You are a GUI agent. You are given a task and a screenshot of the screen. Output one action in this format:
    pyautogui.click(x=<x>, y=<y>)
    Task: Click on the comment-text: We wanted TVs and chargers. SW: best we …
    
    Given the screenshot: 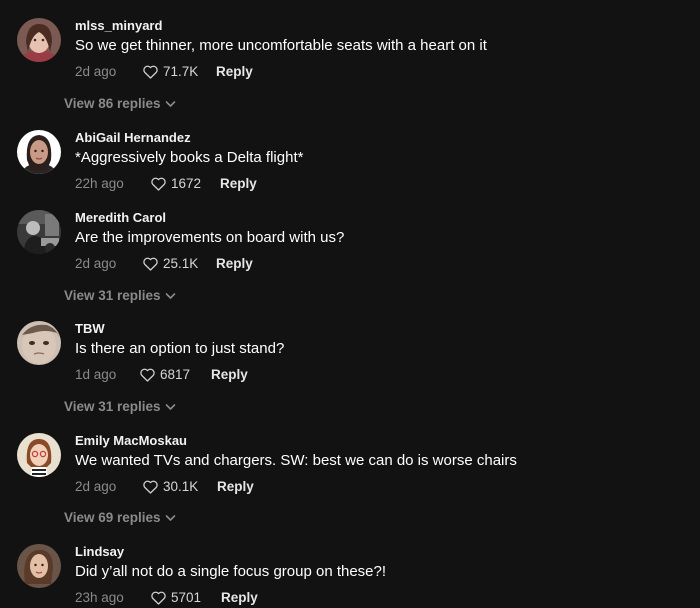 What is the action you would take?
    pyautogui.click(x=296, y=460)
    